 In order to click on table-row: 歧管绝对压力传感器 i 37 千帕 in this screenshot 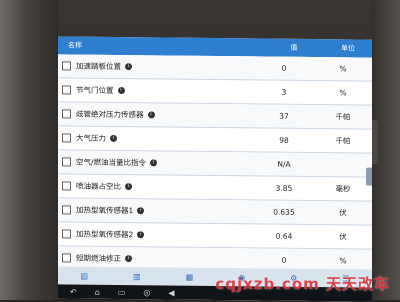, I will do `click(215, 116)`.